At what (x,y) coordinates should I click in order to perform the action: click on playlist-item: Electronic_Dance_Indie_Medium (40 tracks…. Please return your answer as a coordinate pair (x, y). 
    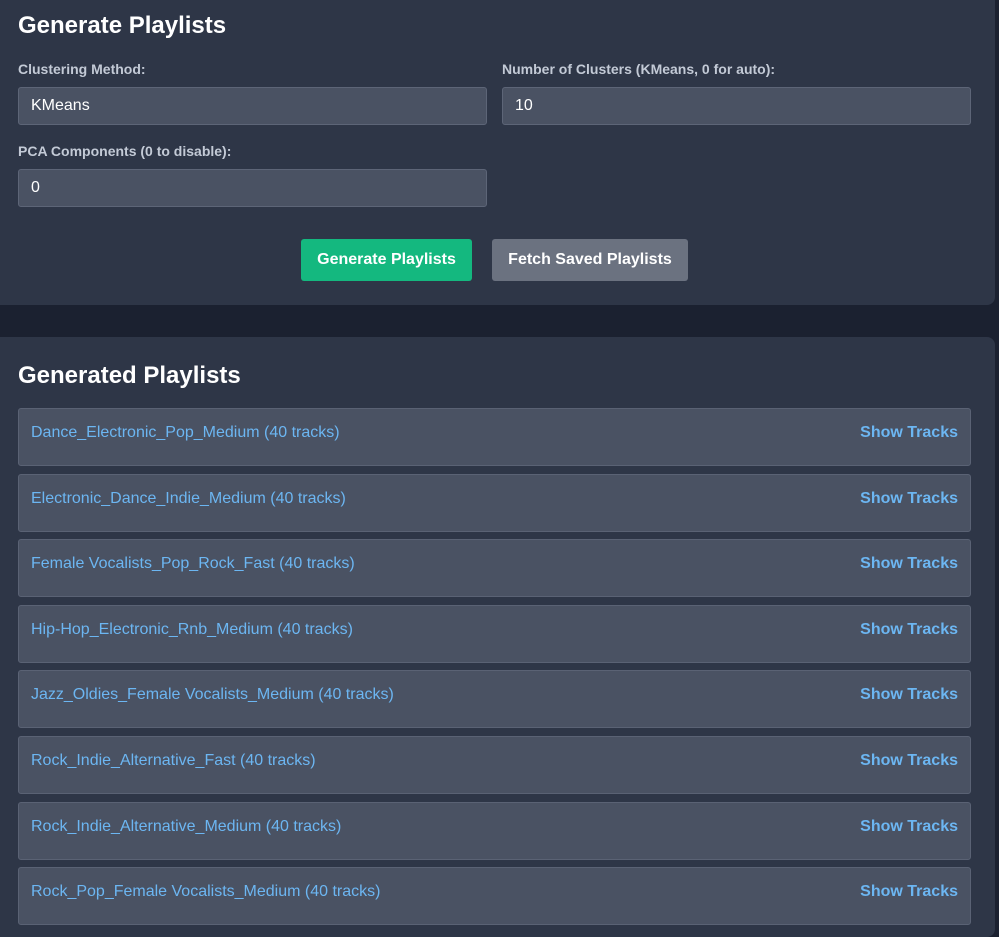
    Looking at the image, I should click on (494, 502).